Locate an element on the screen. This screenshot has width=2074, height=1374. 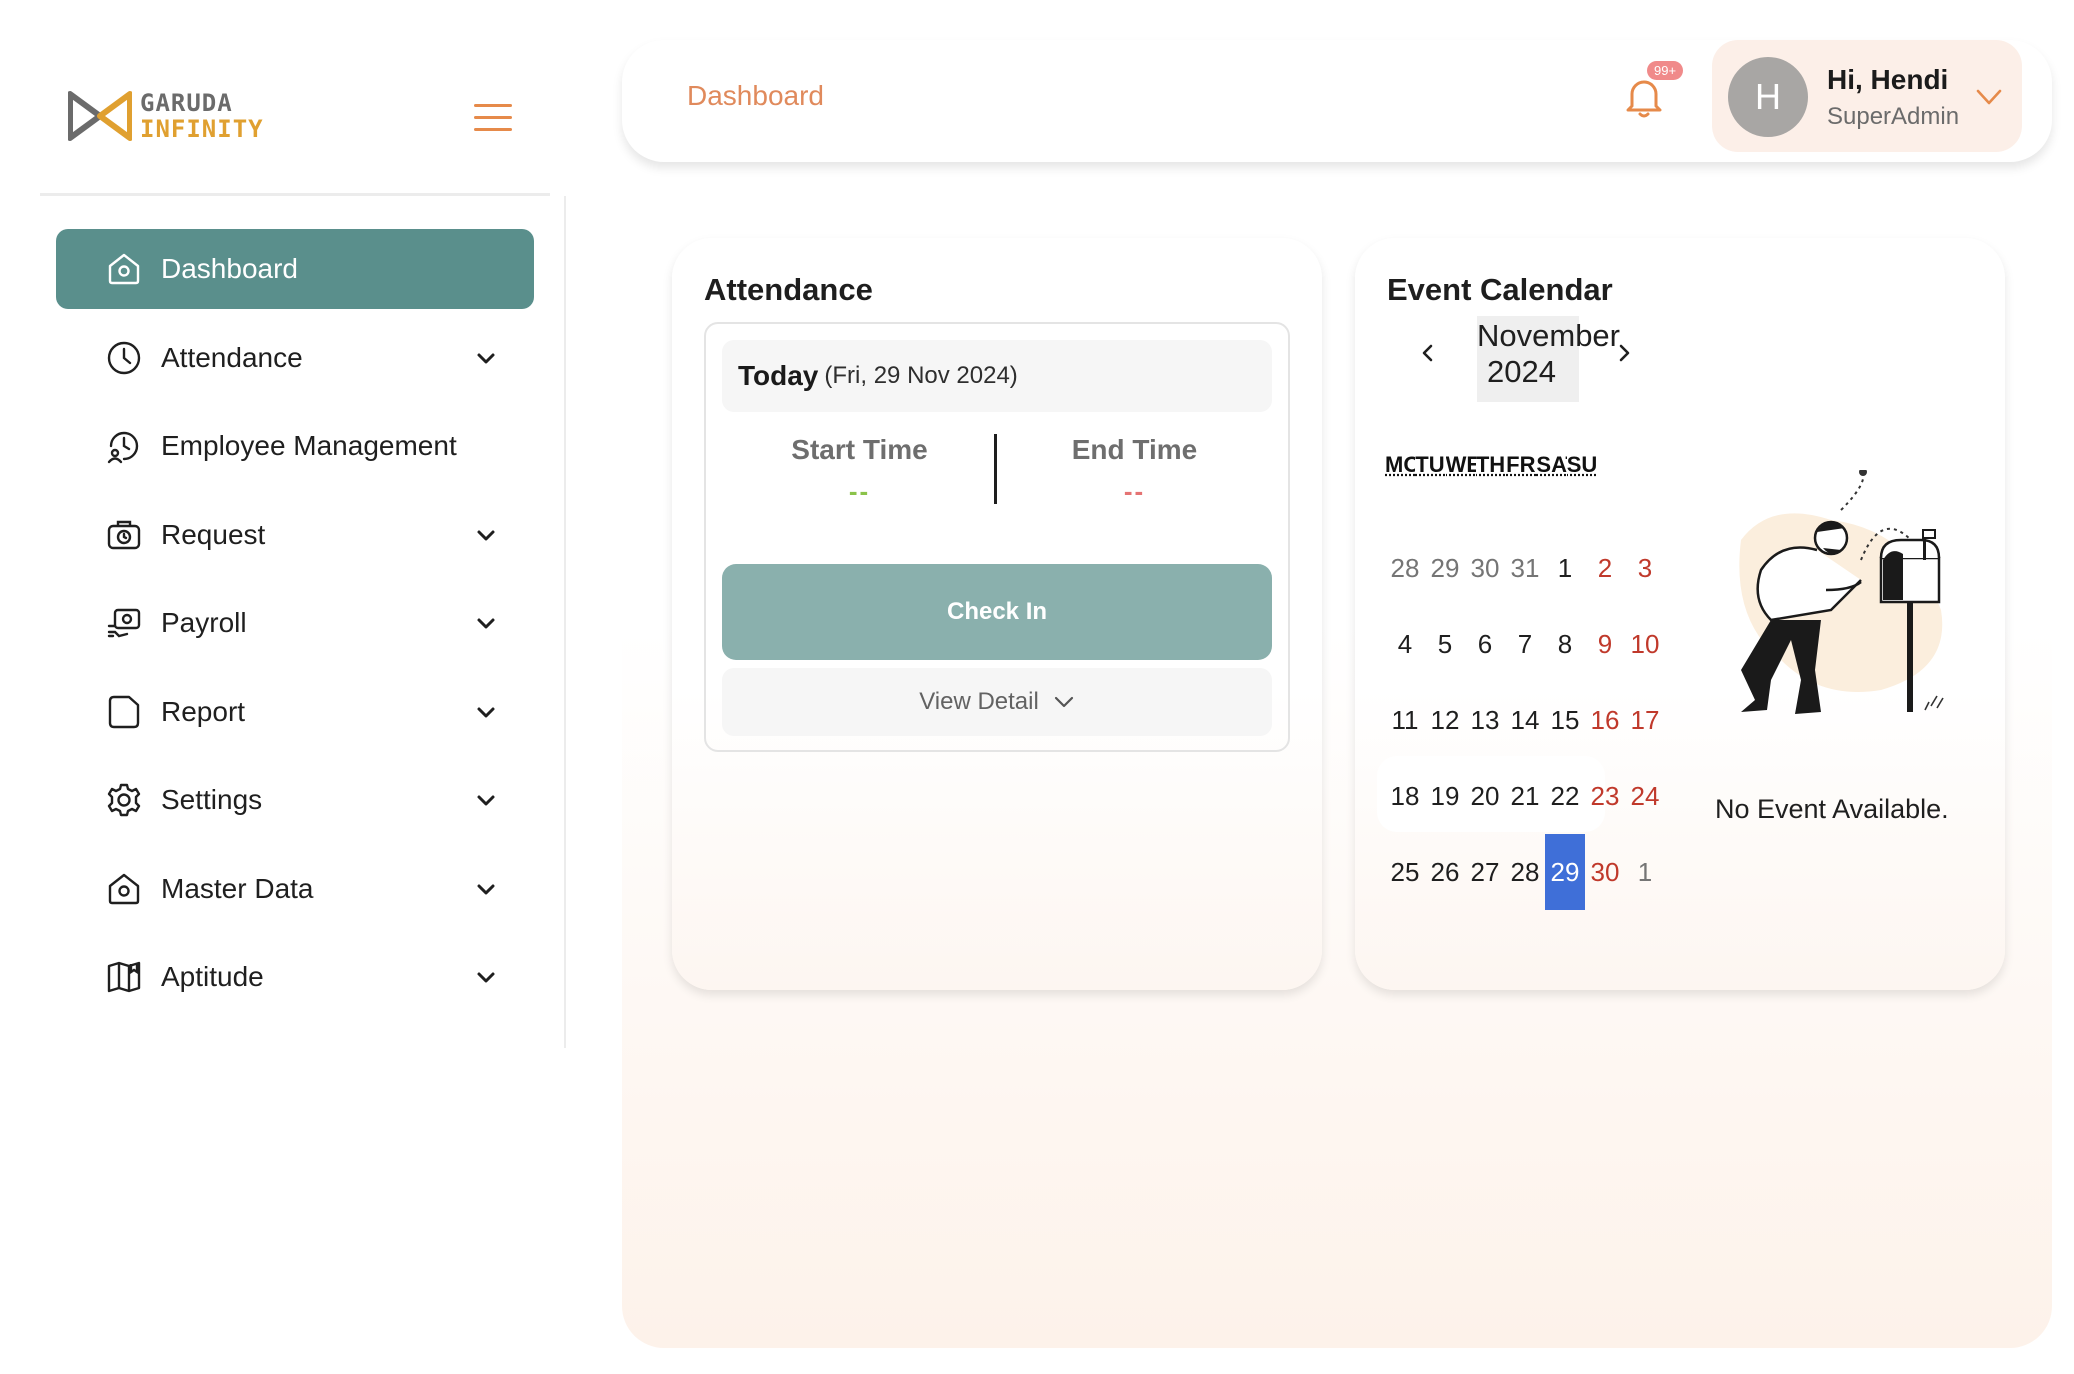
calendar-week: 18 19 20 21 22 23 24 is located at coordinates (1525, 796).